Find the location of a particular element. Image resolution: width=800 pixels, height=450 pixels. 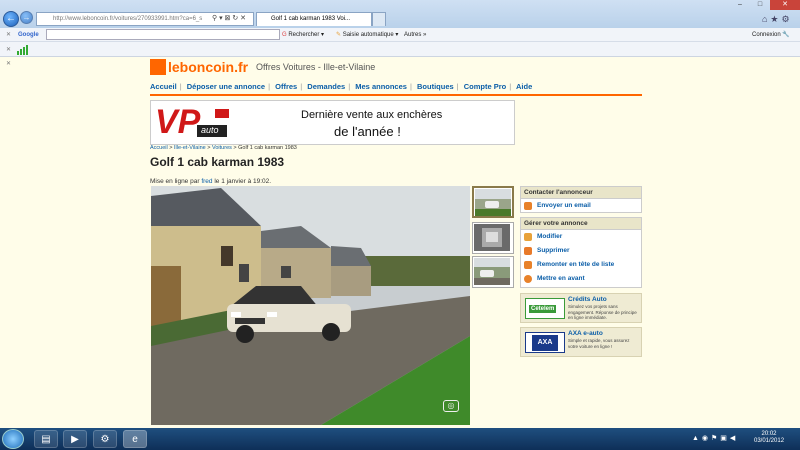

send-email-link: Envoyer un email is located at coordinates (581, 206).